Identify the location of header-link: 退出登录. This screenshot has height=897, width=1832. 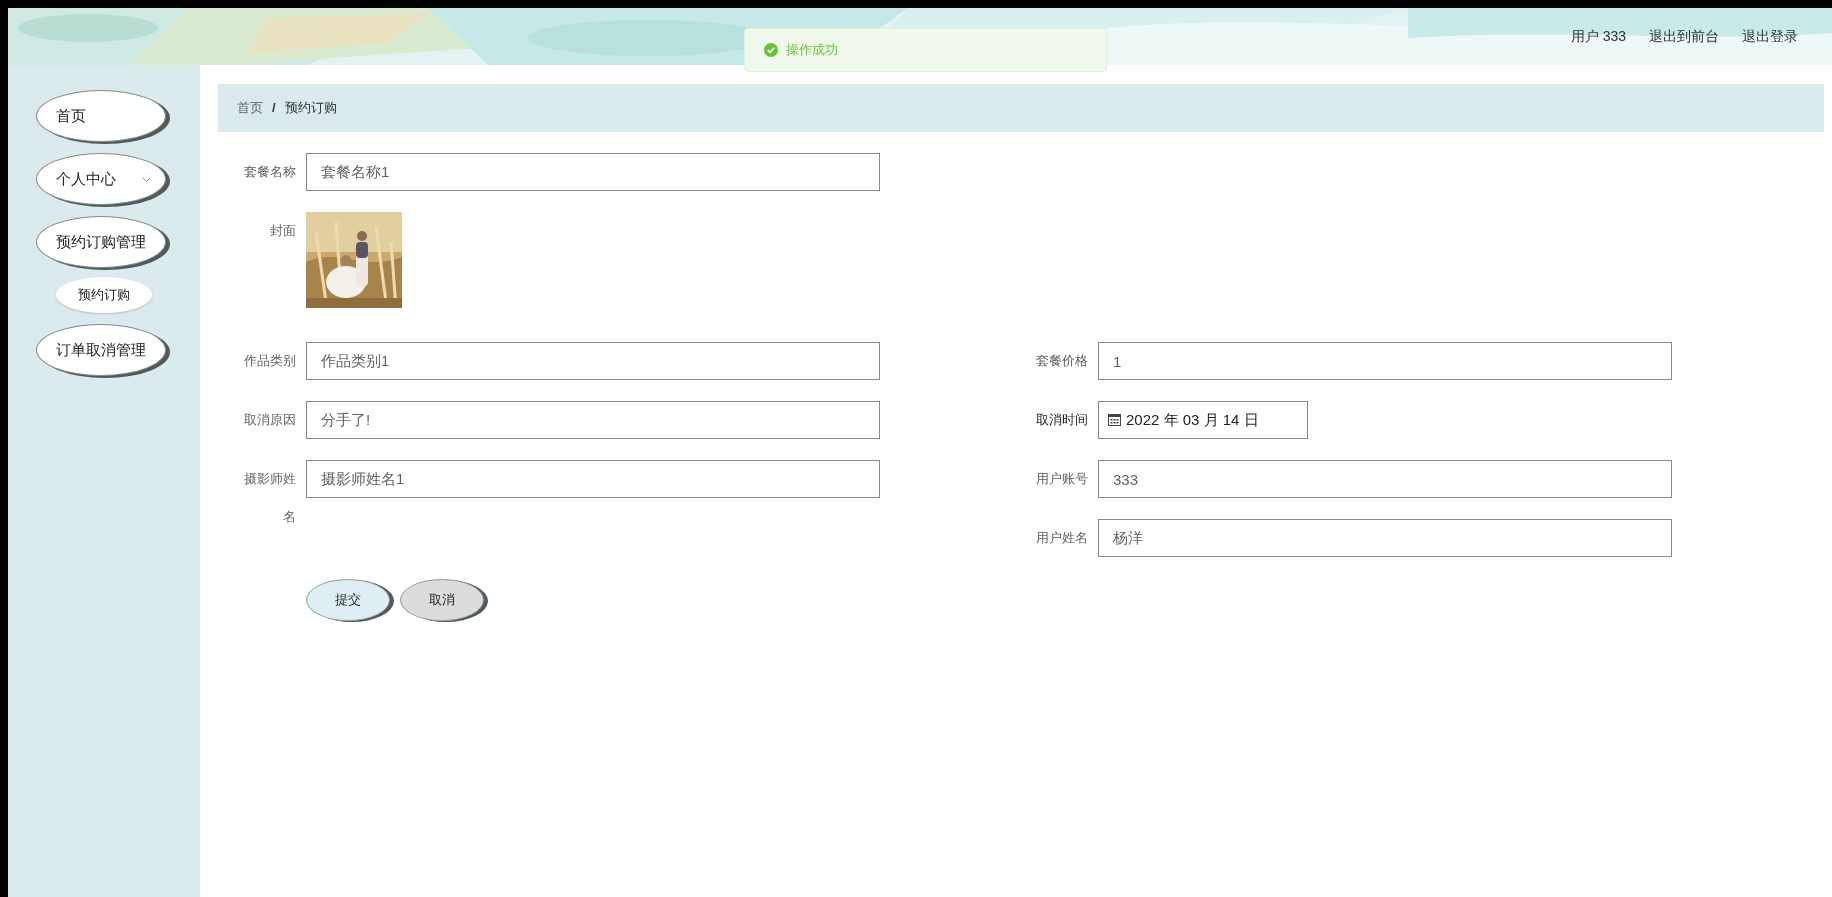
(1770, 36).